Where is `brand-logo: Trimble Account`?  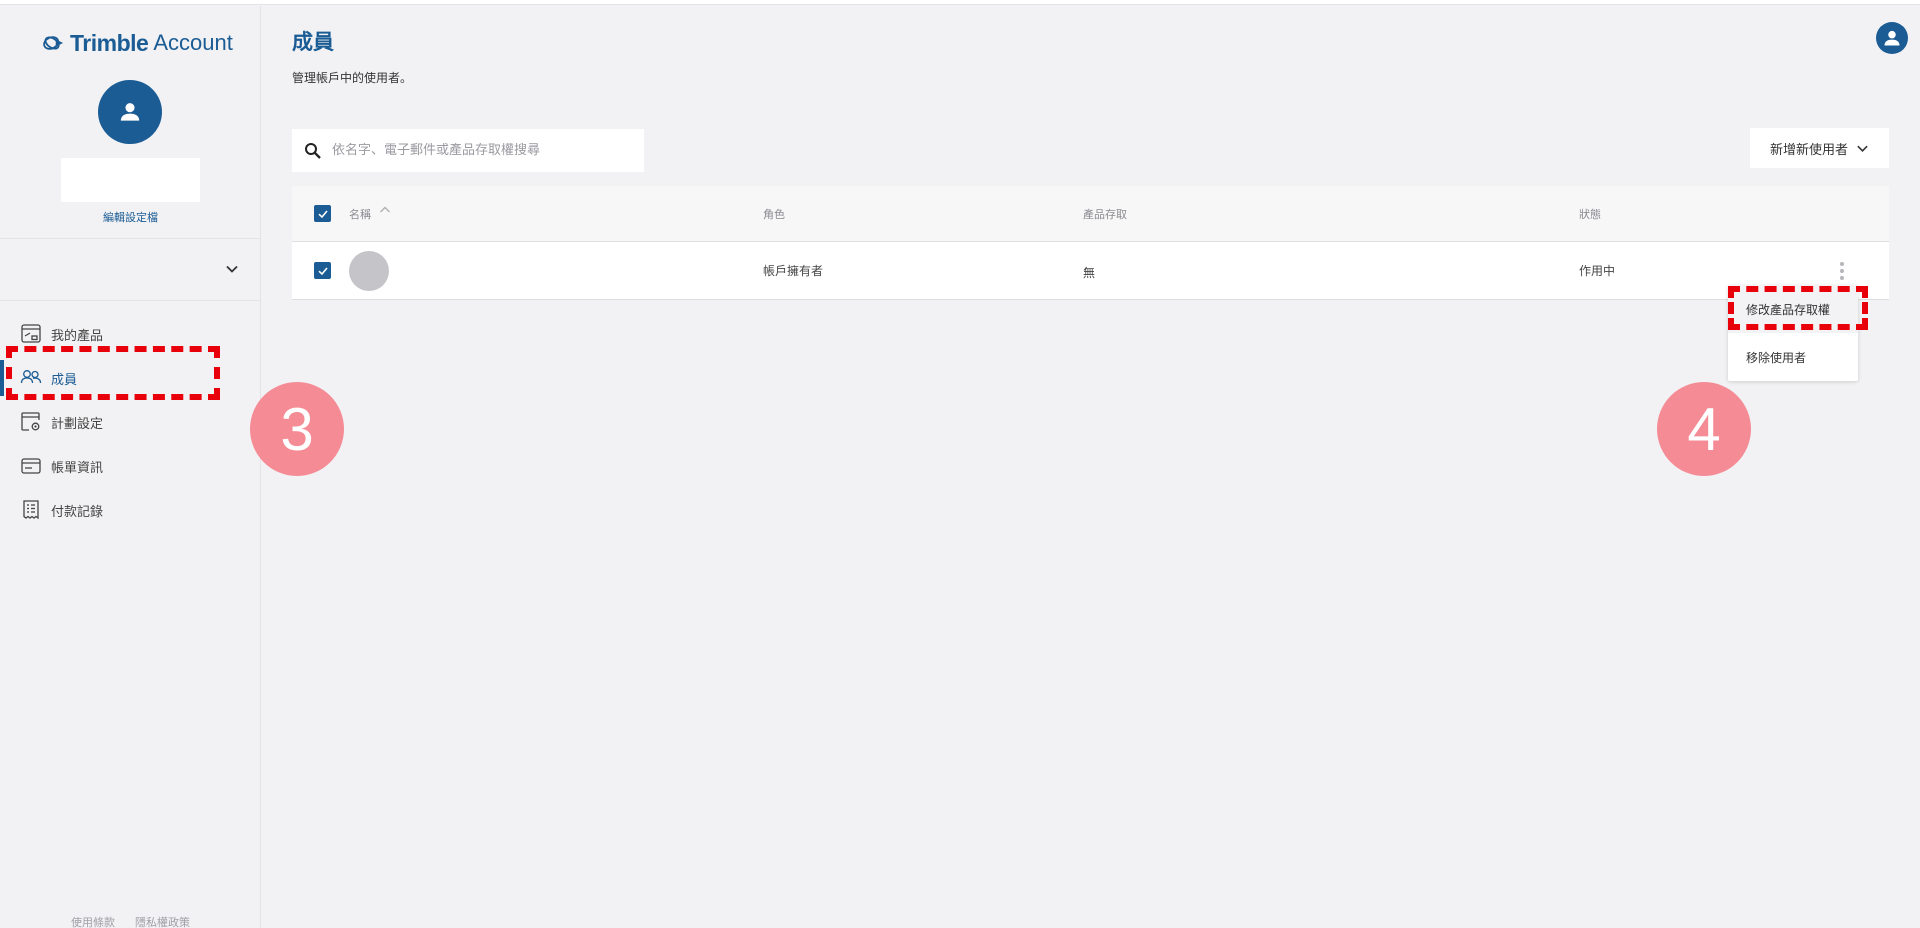 brand-logo: Trimble Account is located at coordinates (137, 43).